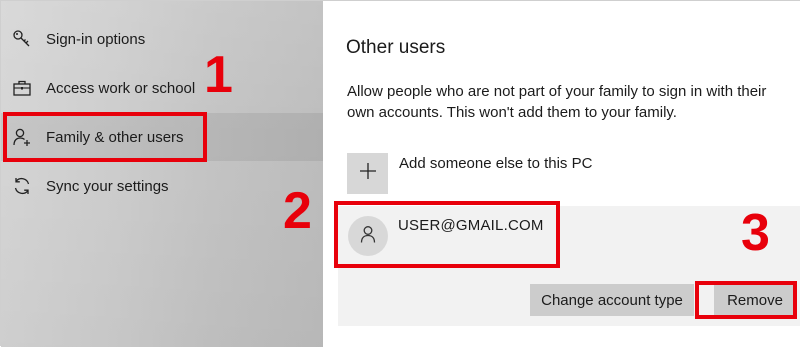  I want to click on plus-icon, so click(368, 173).